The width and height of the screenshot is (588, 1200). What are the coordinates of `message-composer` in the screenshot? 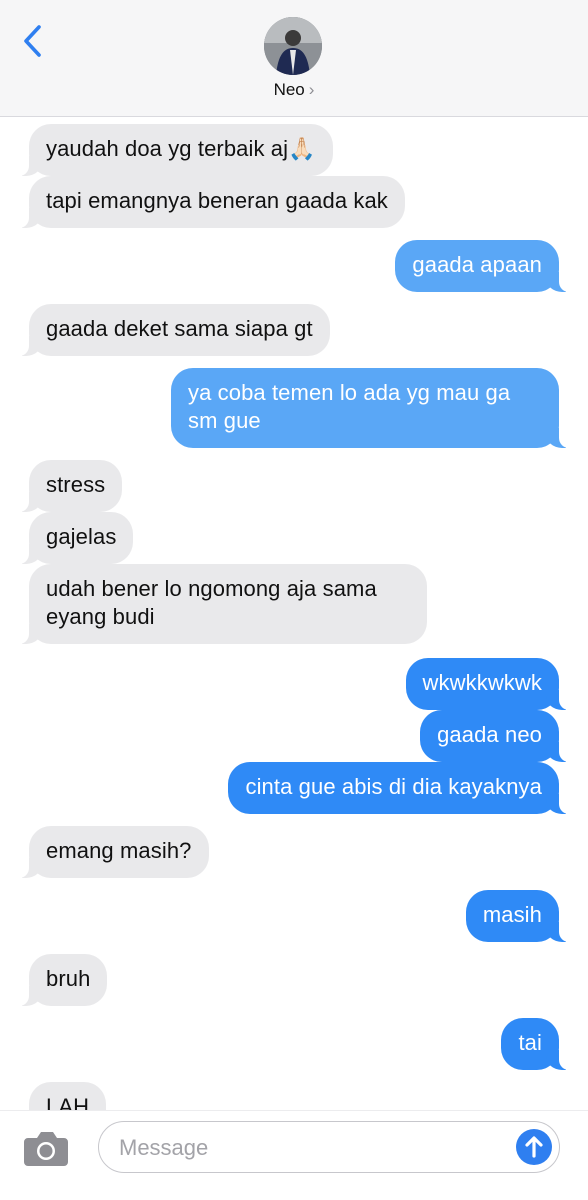 It's located at (294, 1155).